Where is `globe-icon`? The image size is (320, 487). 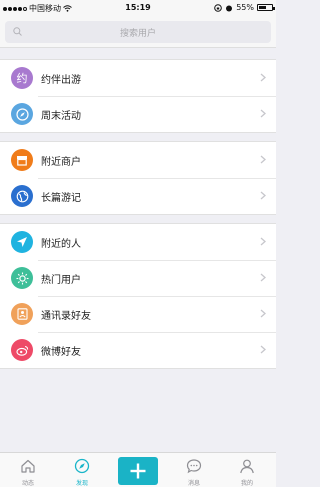 globe-icon is located at coordinates (22, 196).